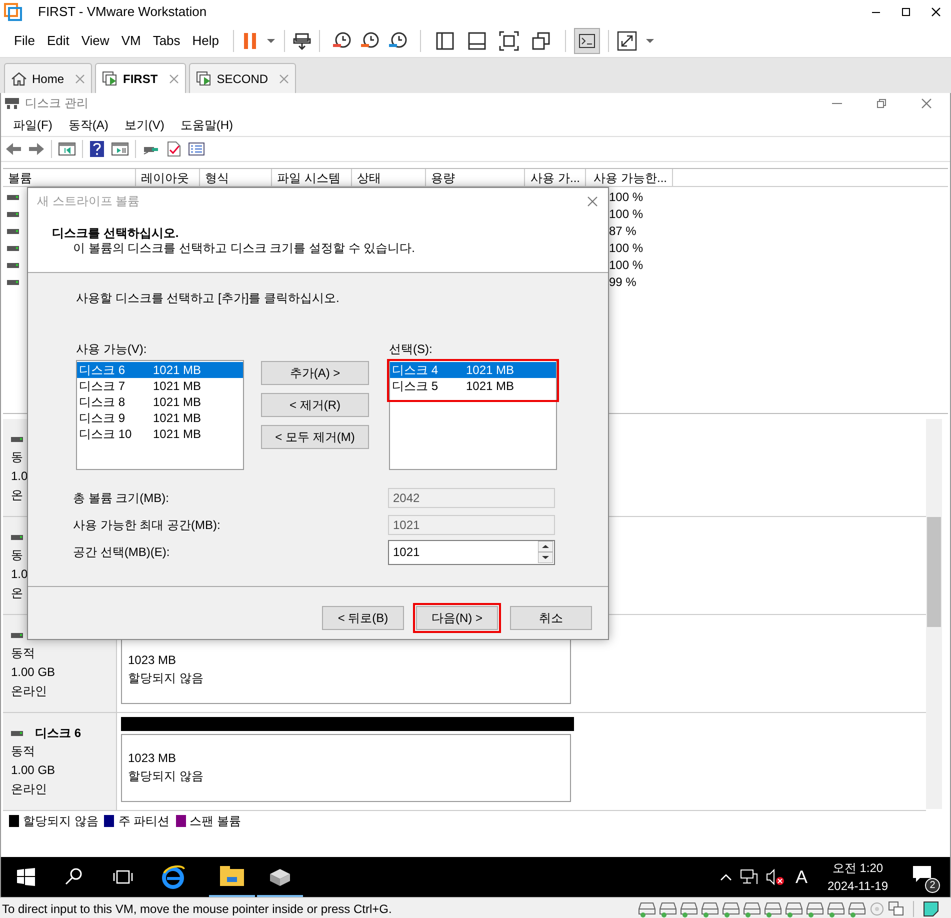 This screenshot has width=951, height=918. Describe the element at coordinates (445, 40) in the screenshot. I see `sidebar-view-icon` at that location.